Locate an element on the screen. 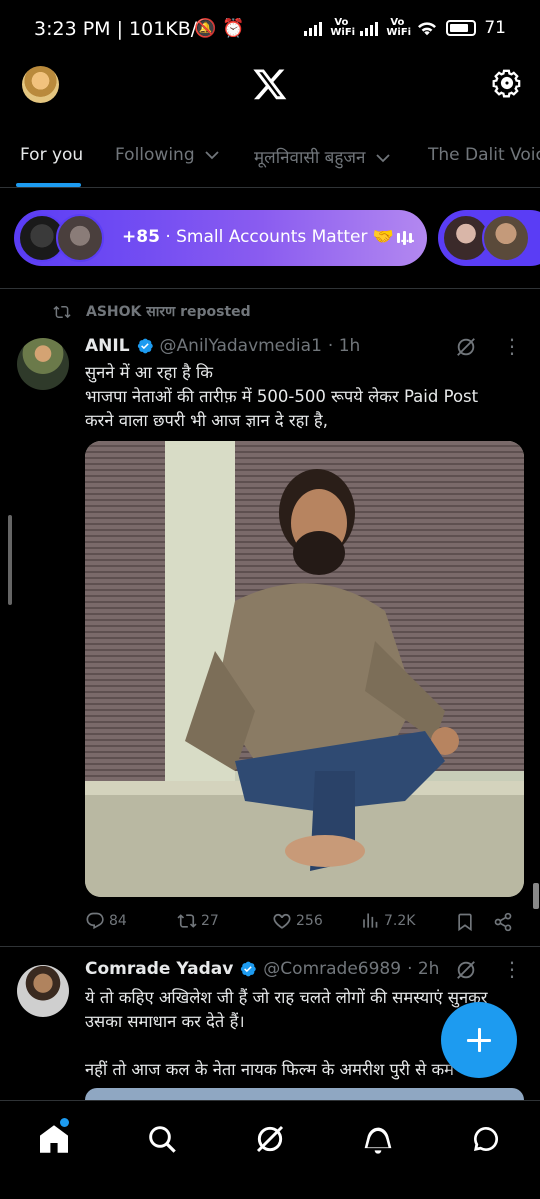 This screenshot has height=1199, width=540. author-name: Comrade Yadav is located at coordinates (159, 969).